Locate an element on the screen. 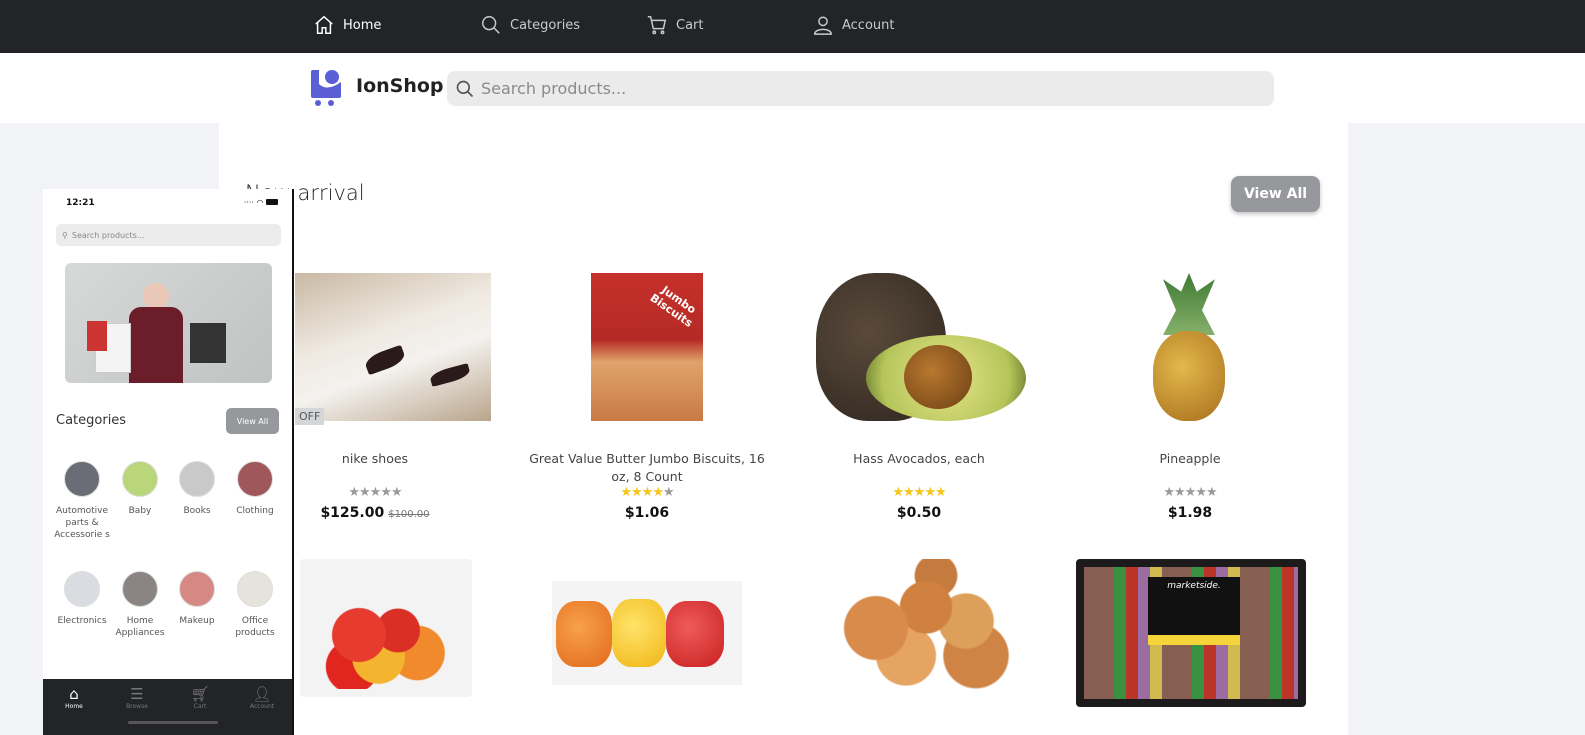 This screenshot has height=735, width=1585. discount-badge: OFF is located at coordinates (310, 416).